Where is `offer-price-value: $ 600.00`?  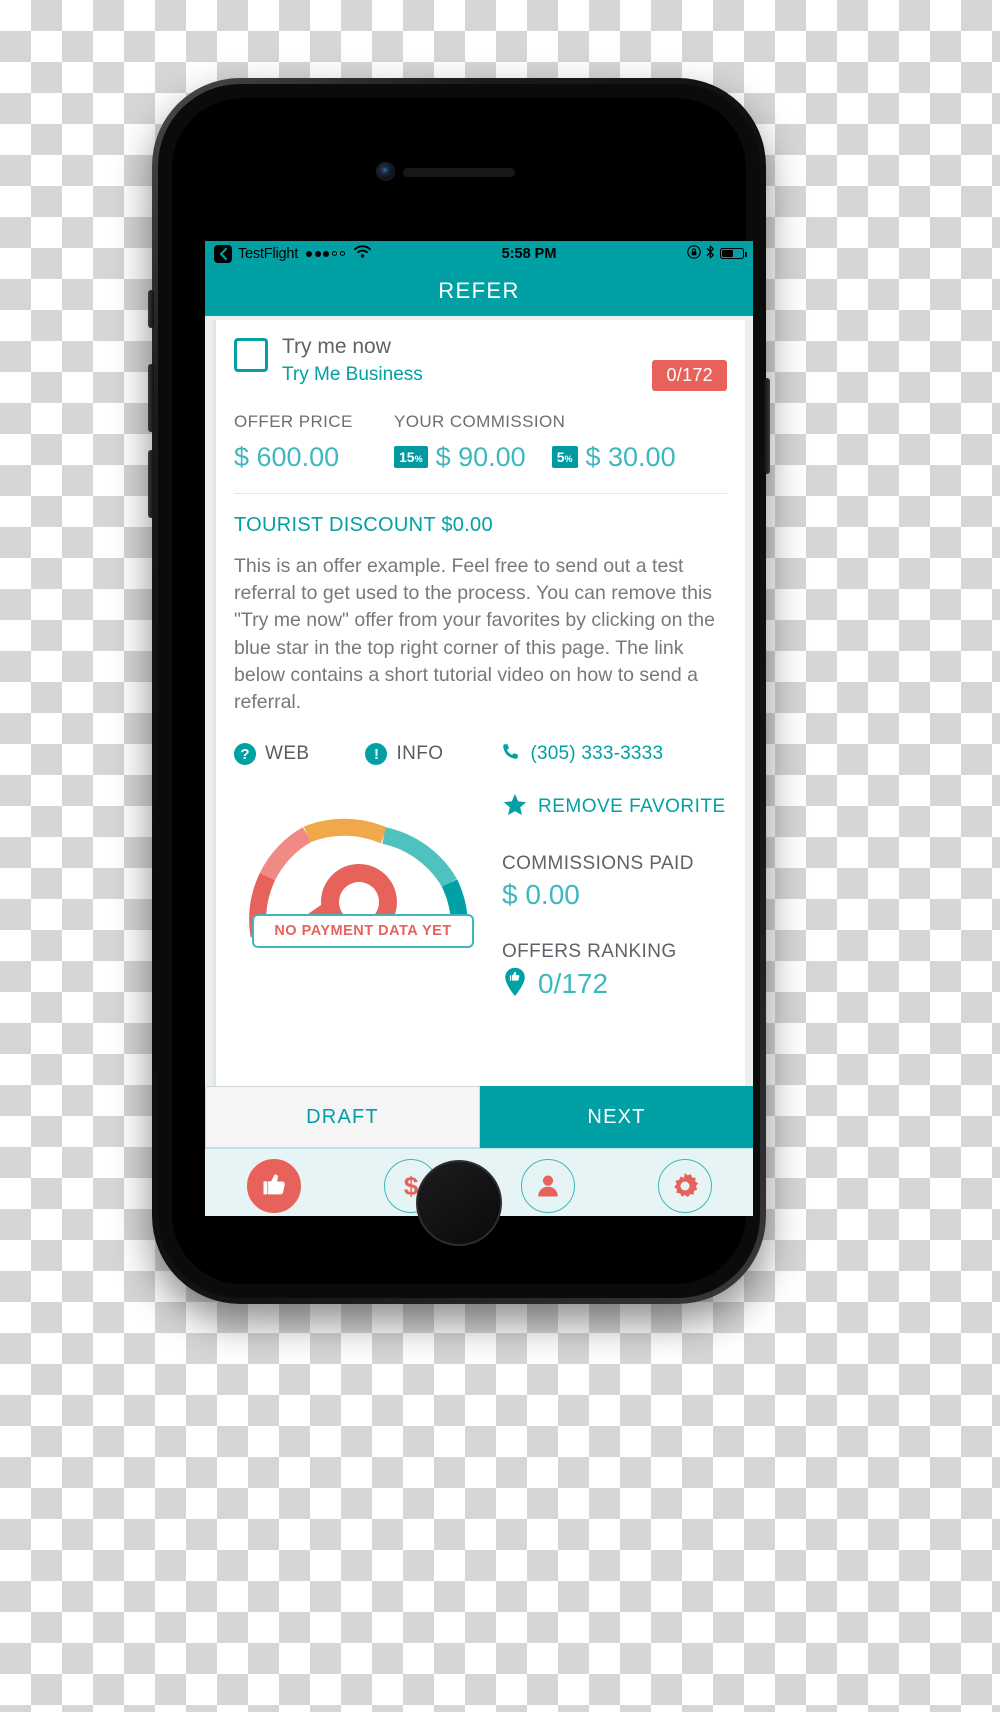
offer-price-value: $ 600.00 is located at coordinates (287, 456).